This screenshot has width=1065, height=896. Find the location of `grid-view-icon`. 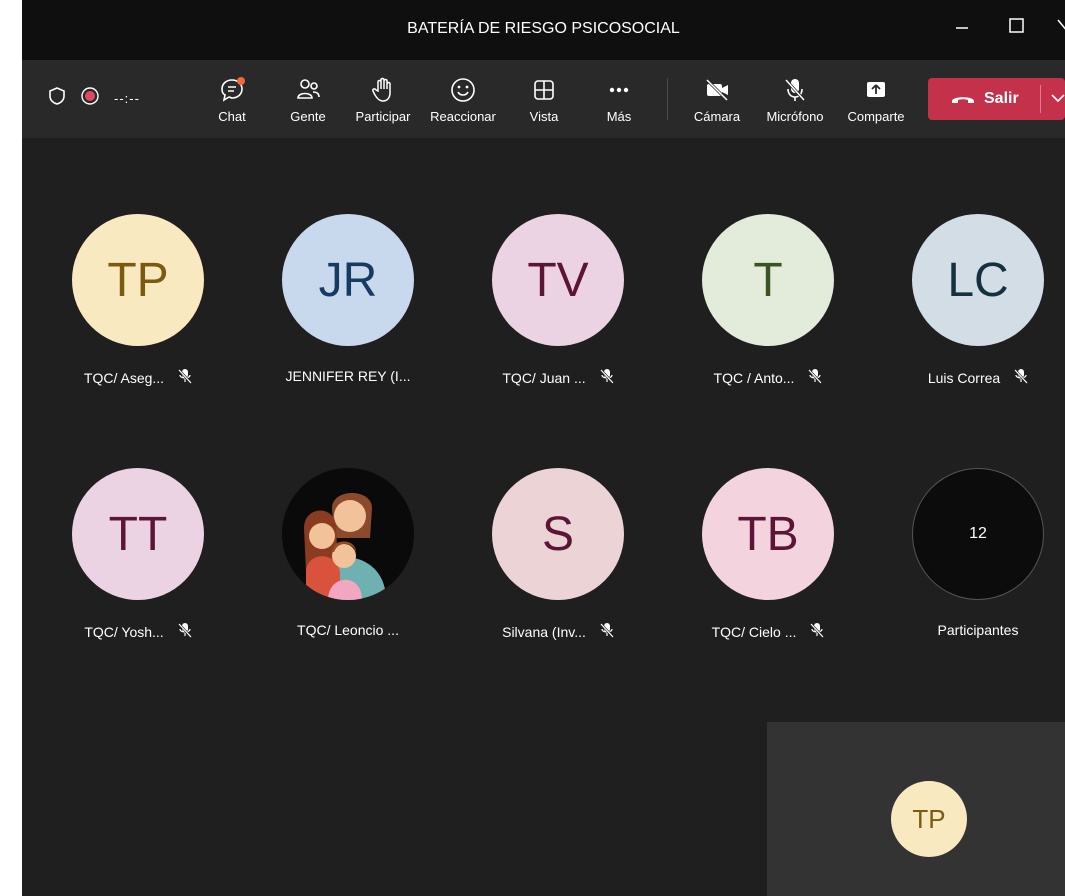

grid-view-icon is located at coordinates (544, 90).